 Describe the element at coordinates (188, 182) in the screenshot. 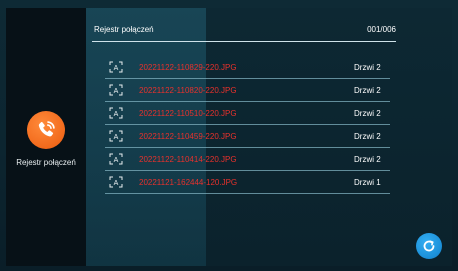

I see `record-filename: 20221121-162444-120.JPG` at that location.